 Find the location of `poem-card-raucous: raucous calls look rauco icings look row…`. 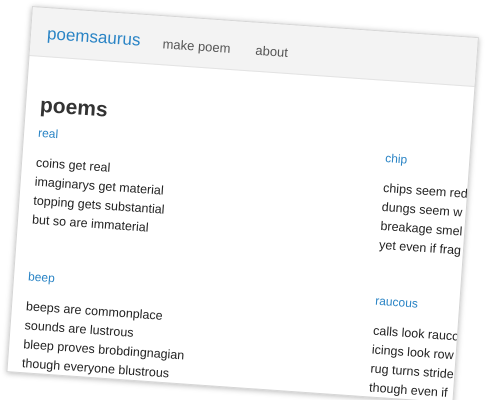

poem-card-raucous: raucous calls look rauco icings look row… is located at coordinates (424, 347).